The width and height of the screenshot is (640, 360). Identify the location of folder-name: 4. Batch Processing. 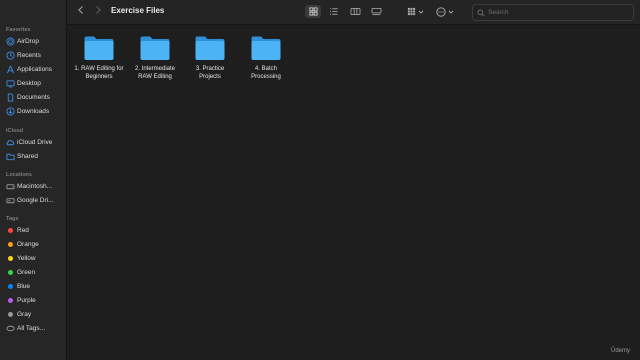
(266, 73).